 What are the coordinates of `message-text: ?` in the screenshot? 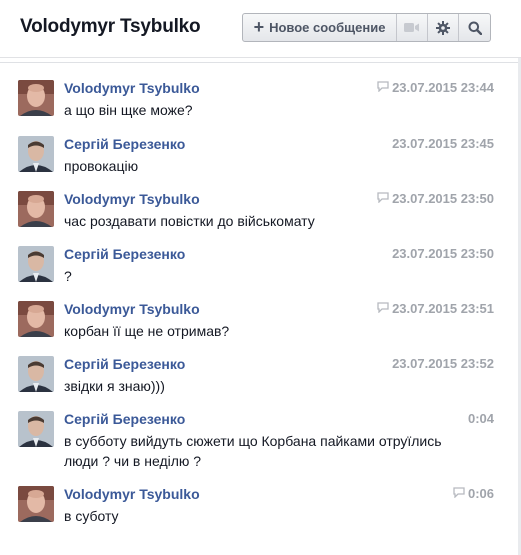 It's located at (68, 276).